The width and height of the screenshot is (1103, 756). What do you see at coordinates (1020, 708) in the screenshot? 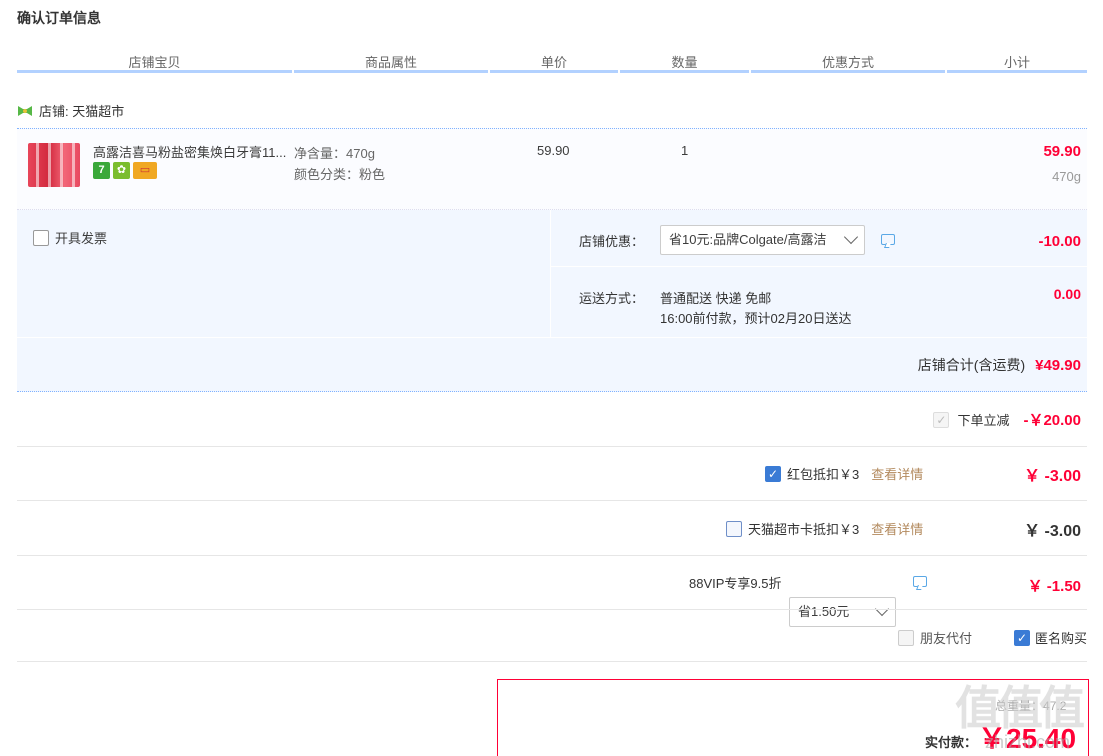
I see `watermark-logo: 值值值` at bounding box center [1020, 708].